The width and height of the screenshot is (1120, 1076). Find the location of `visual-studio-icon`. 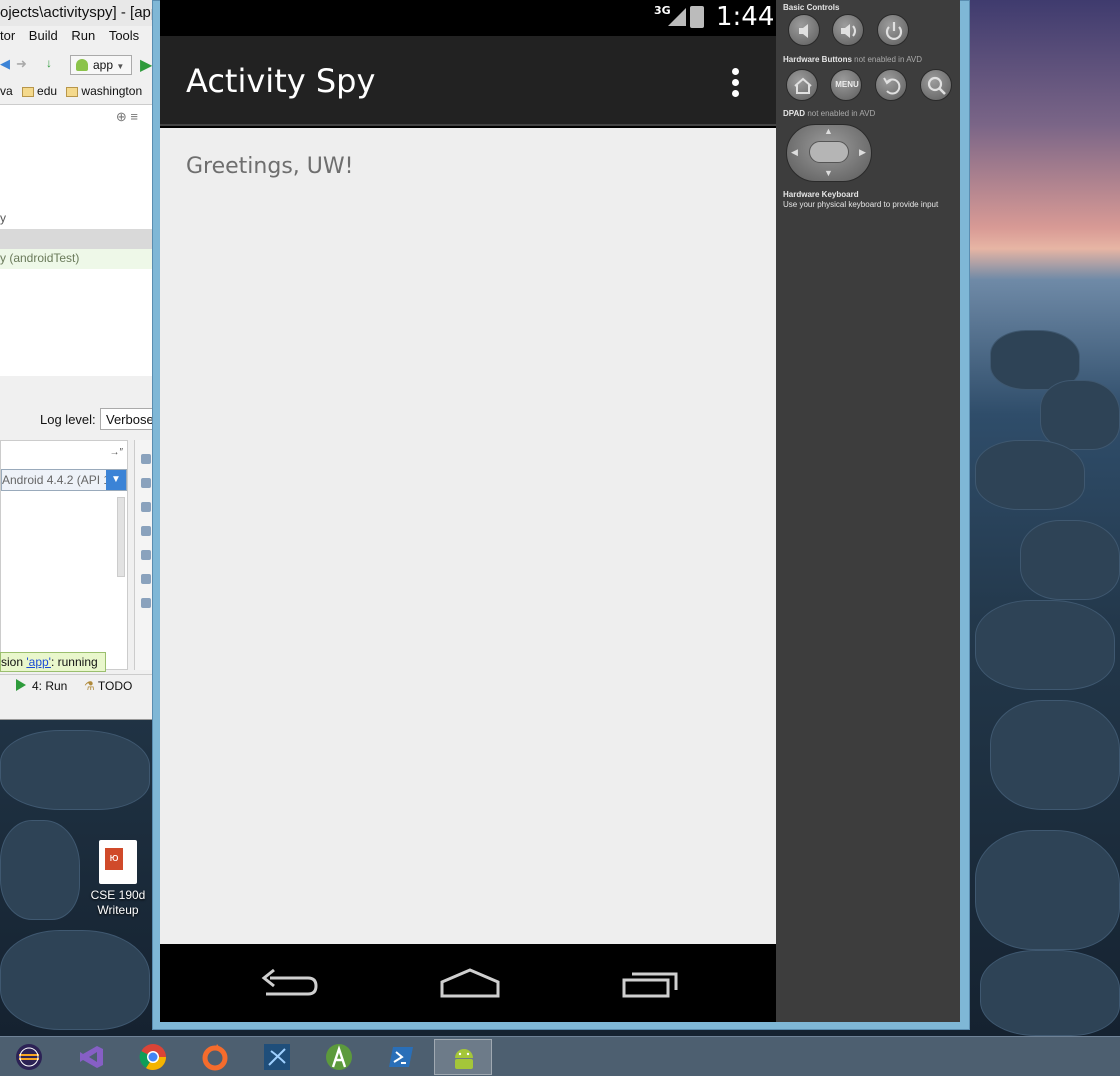

visual-studio-icon is located at coordinates (91, 1057).